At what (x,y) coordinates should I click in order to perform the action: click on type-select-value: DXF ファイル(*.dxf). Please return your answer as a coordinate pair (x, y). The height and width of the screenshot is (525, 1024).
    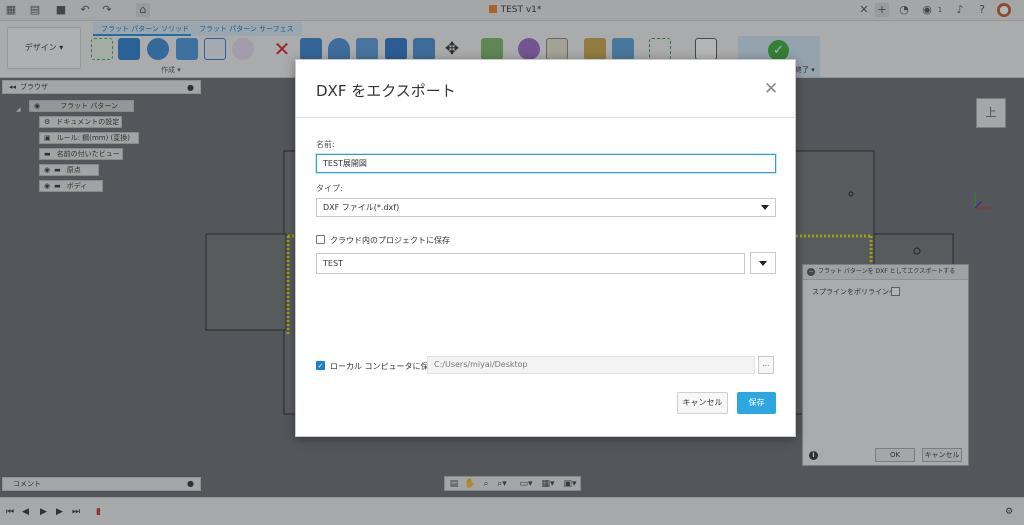
    Looking at the image, I should click on (361, 207).